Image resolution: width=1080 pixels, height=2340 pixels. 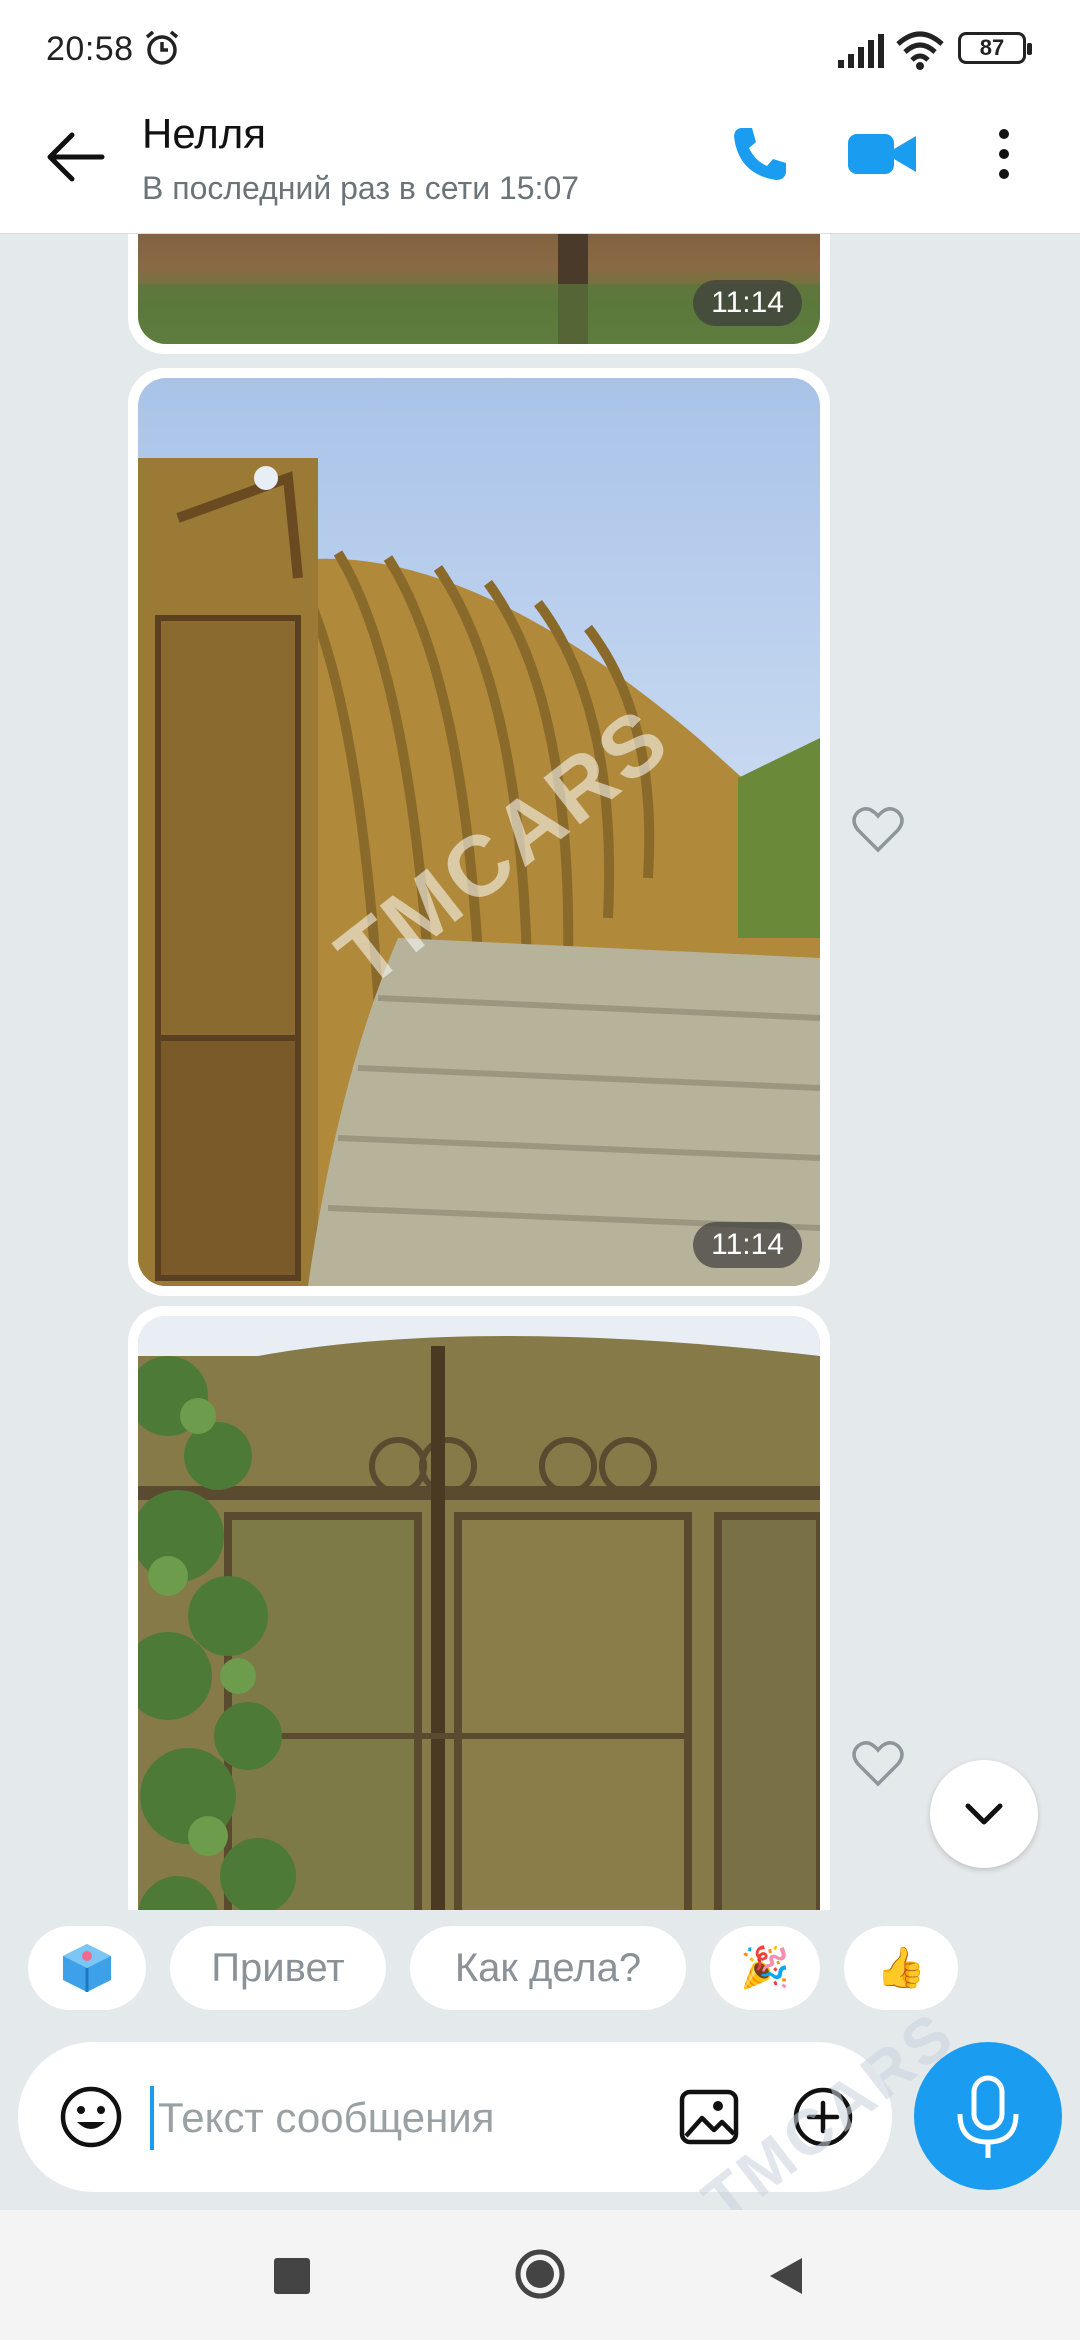 What do you see at coordinates (91, 2117) in the screenshot?
I see `emoji-icon` at bounding box center [91, 2117].